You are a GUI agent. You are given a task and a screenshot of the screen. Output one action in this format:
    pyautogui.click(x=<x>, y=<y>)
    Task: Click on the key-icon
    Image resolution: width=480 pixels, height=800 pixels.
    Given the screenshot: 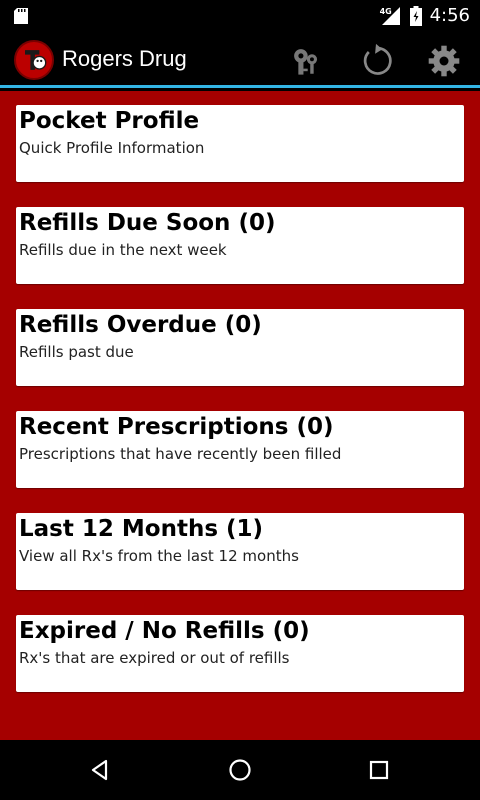 What is the action you would take?
    pyautogui.click(x=306, y=62)
    